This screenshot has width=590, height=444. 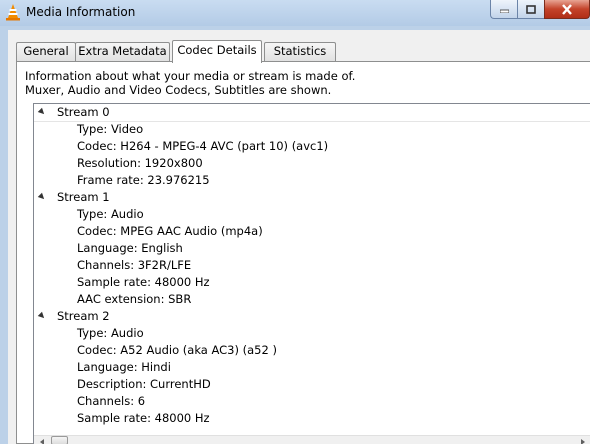 I want to click on stream-2-item: Stream 2, so click(x=312, y=316).